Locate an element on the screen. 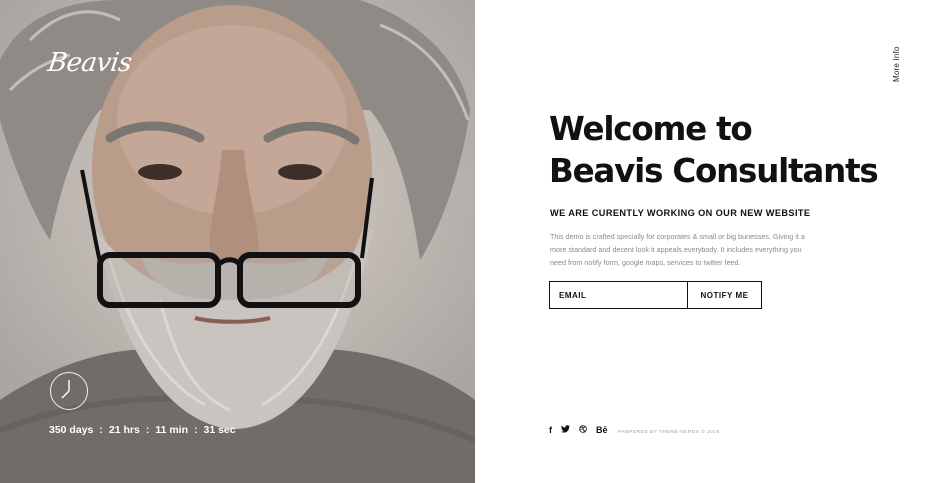 This screenshot has height=483, width=950. twitter-icon is located at coordinates (565, 430).